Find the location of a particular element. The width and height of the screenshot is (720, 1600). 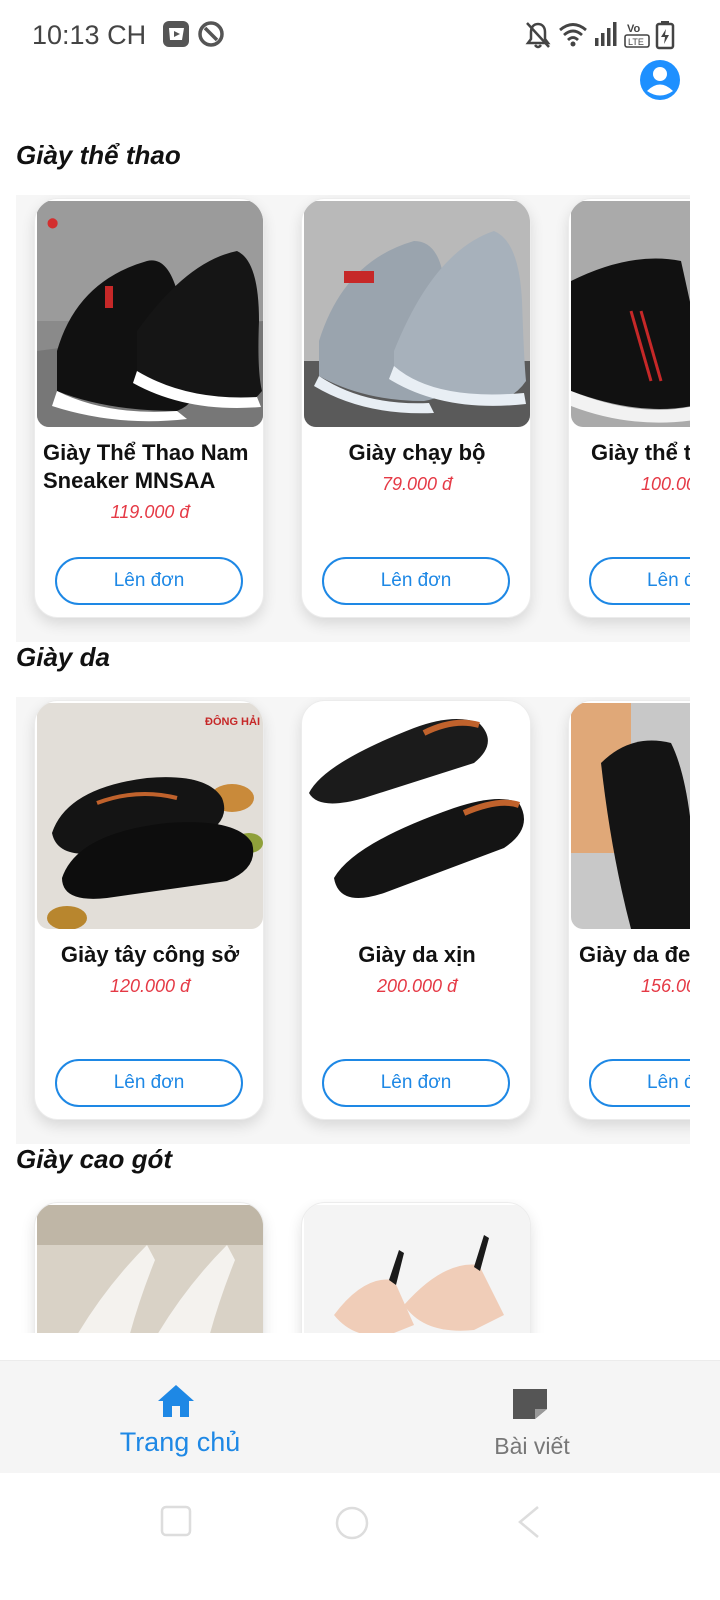

section-title-leather: Giày da is located at coordinates (63, 657).